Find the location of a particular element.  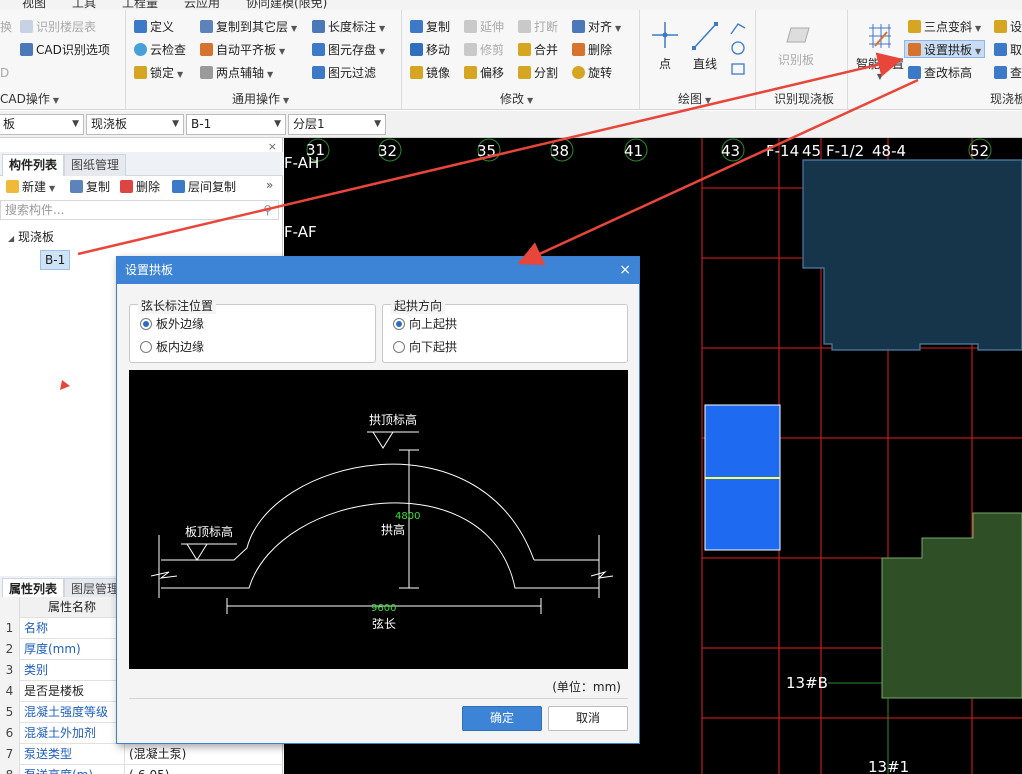

type-select: 现浇板 ▼ is located at coordinates (135, 124).